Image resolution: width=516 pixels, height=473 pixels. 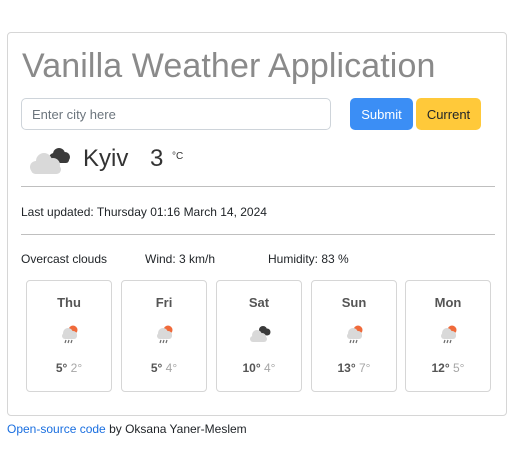 I want to click on forecast-day: Thu 5° 2°, so click(x=69, y=336).